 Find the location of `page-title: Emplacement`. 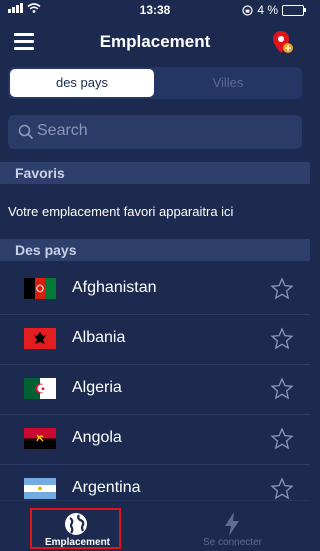

page-title: Emplacement is located at coordinates (155, 41).